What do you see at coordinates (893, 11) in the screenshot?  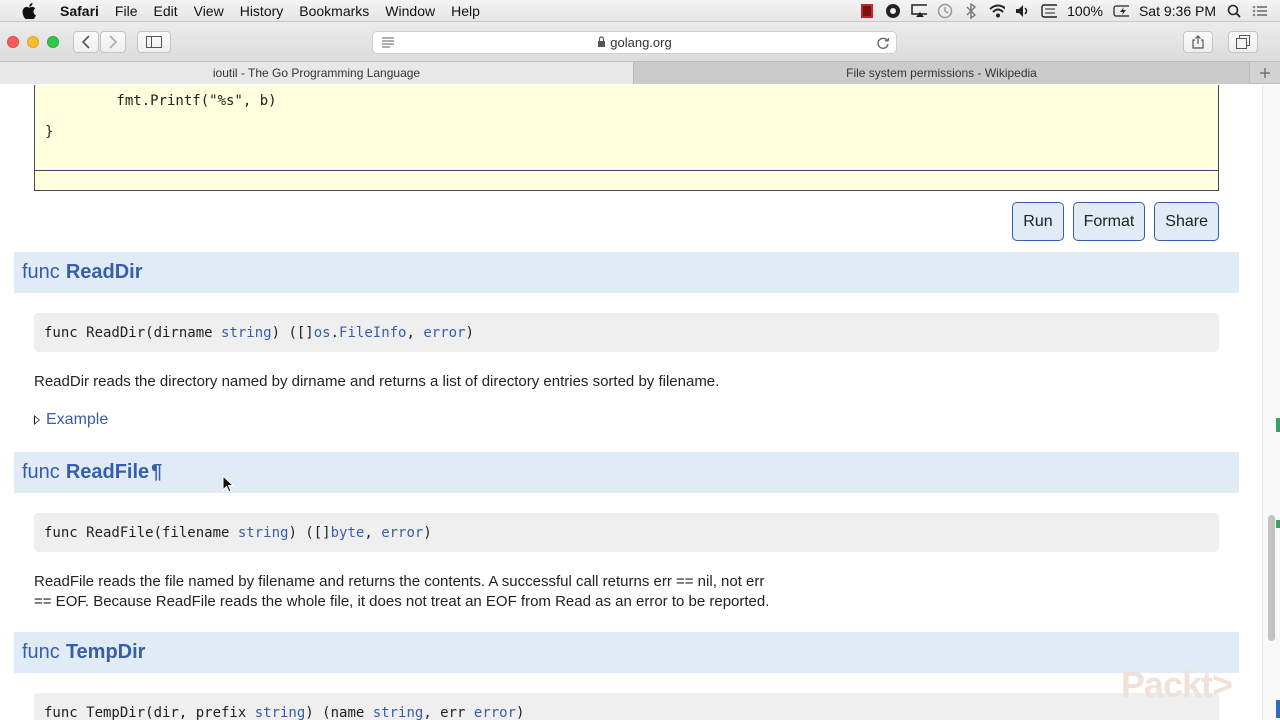 I see `evernote-icon` at bounding box center [893, 11].